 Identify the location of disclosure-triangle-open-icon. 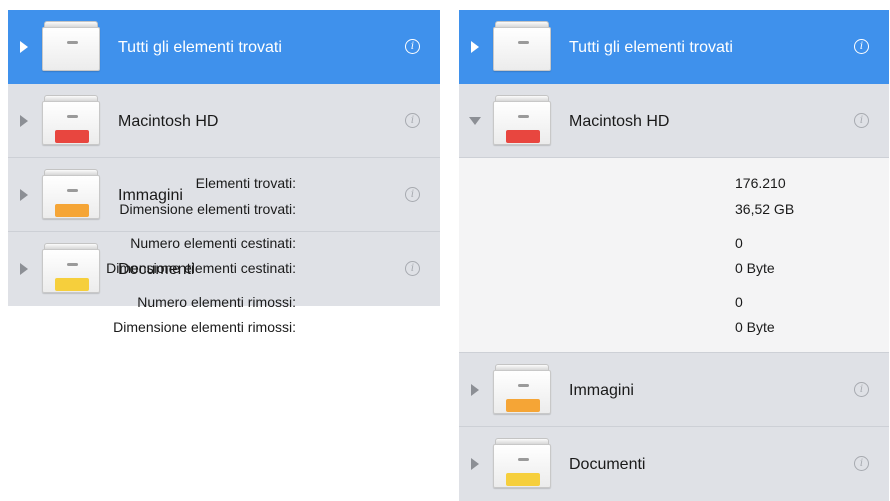
(475, 121).